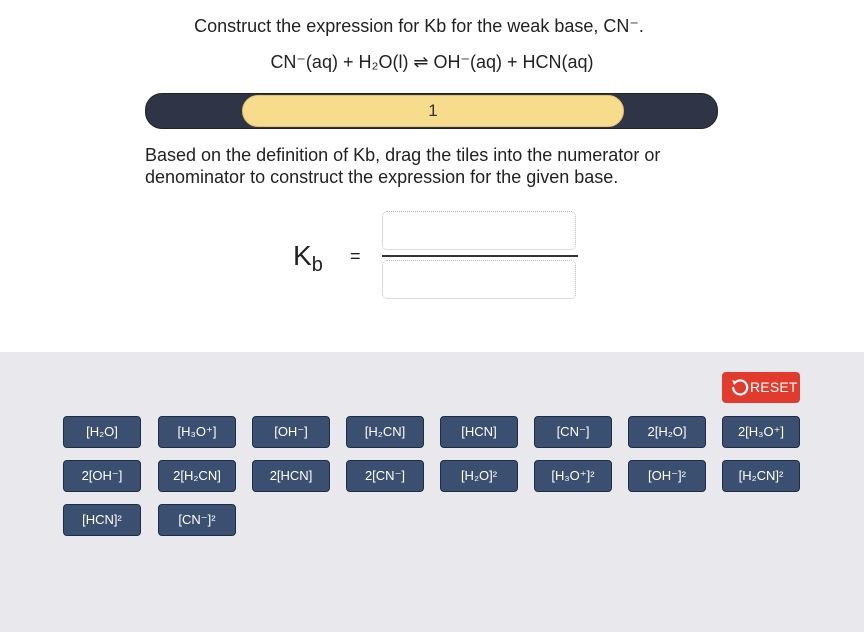 This screenshot has width=864, height=632. Describe the element at coordinates (197, 520) in the screenshot. I see `tile: [CN⁻]²` at that location.